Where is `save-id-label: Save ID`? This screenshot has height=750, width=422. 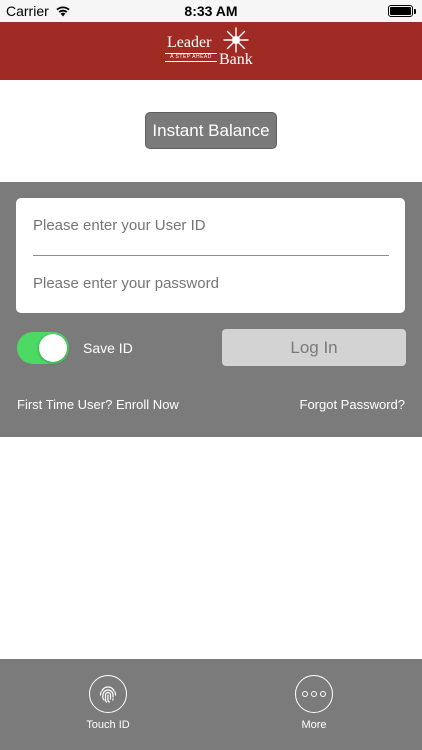
save-id-label: Save ID is located at coordinates (108, 348).